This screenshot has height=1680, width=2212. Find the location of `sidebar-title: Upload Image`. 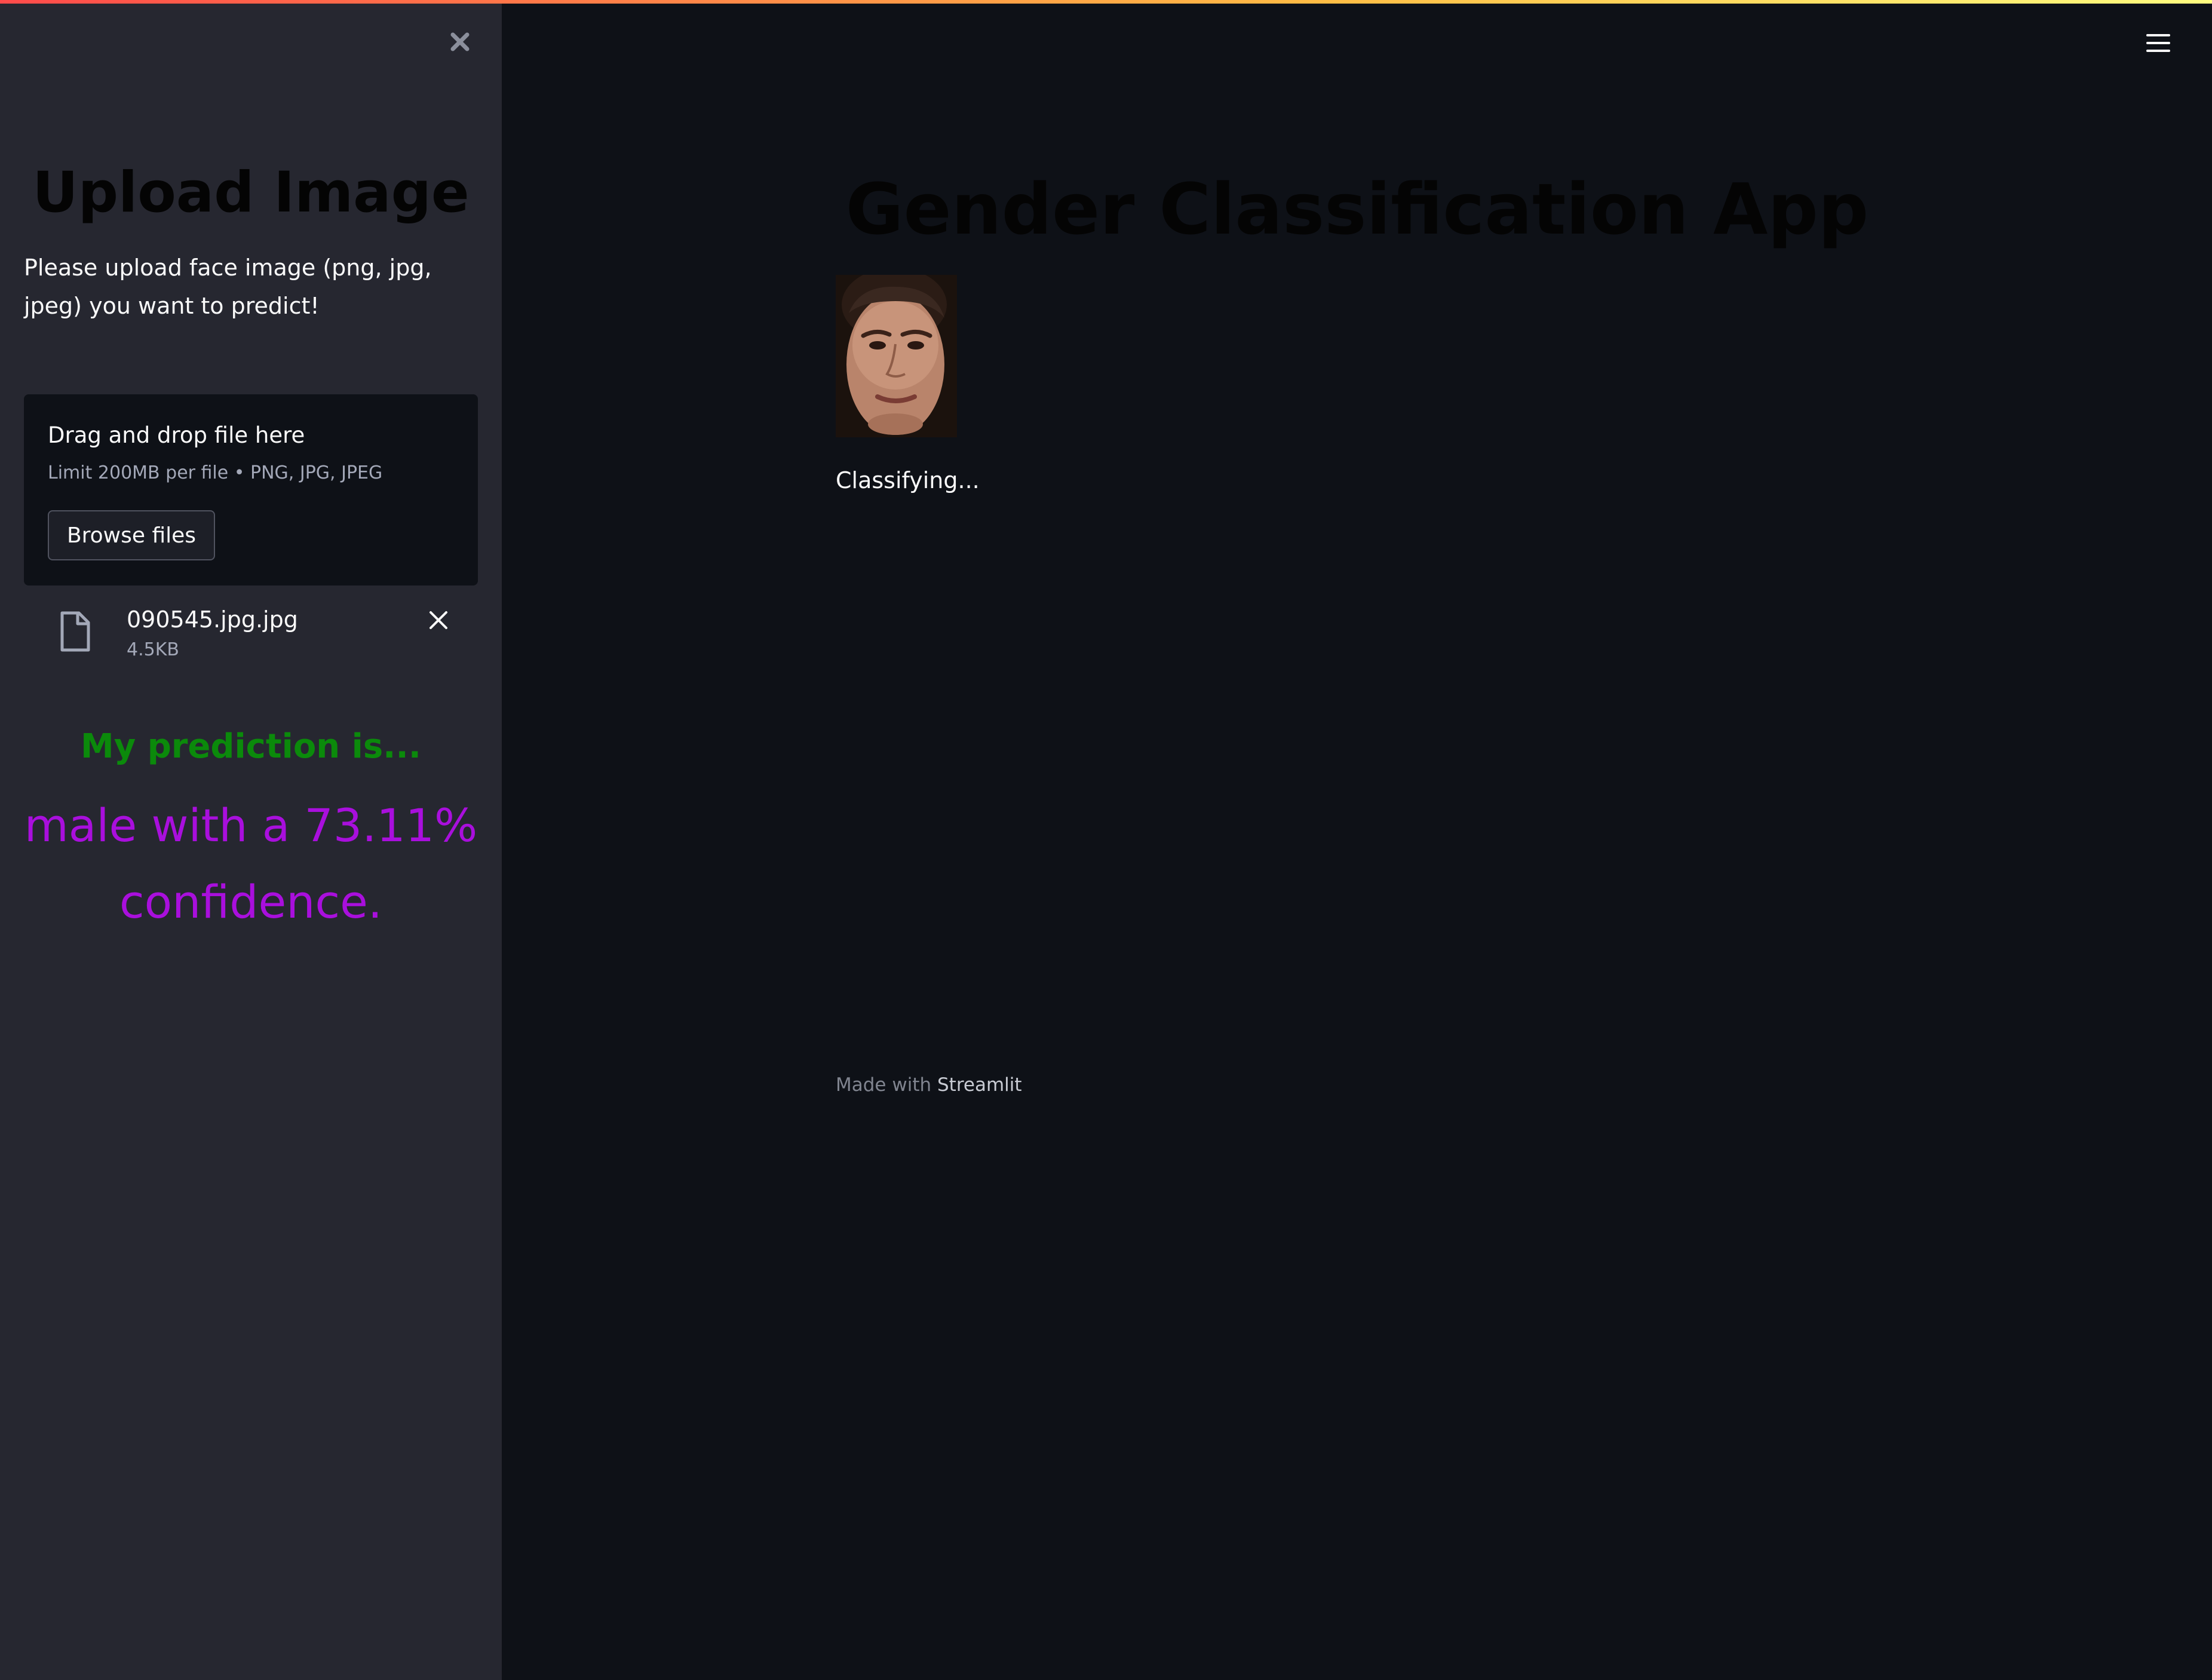

sidebar-title: Upload Image is located at coordinates (251, 192).